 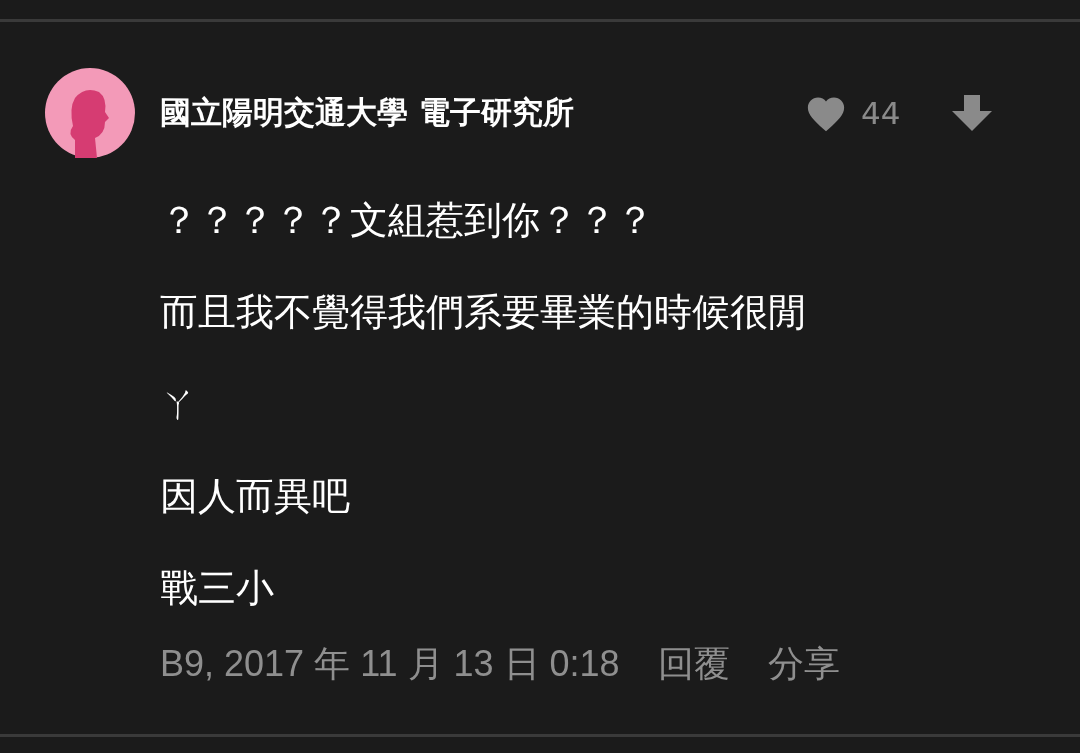 I want to click on comment-text: 而且我不覺得我們系要畢業的時候很閒, so click(x=483, y=312).